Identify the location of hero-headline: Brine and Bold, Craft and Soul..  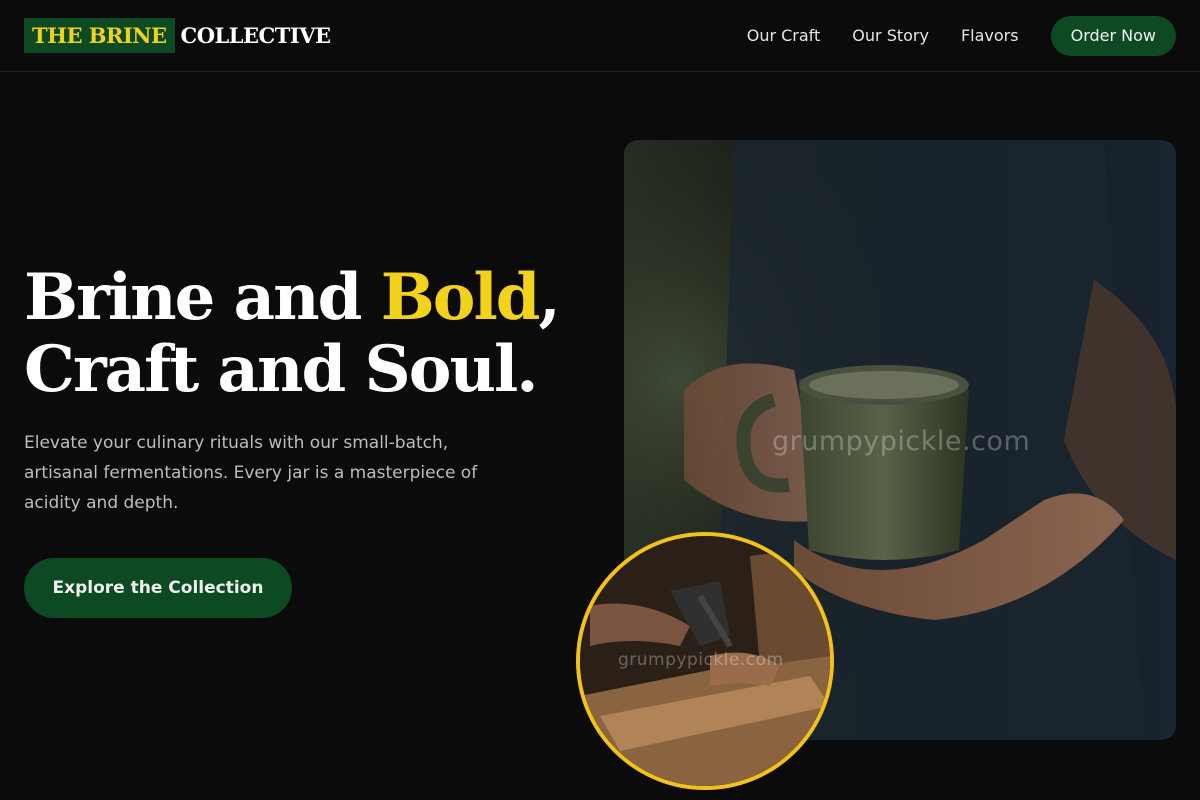
(304, 334).